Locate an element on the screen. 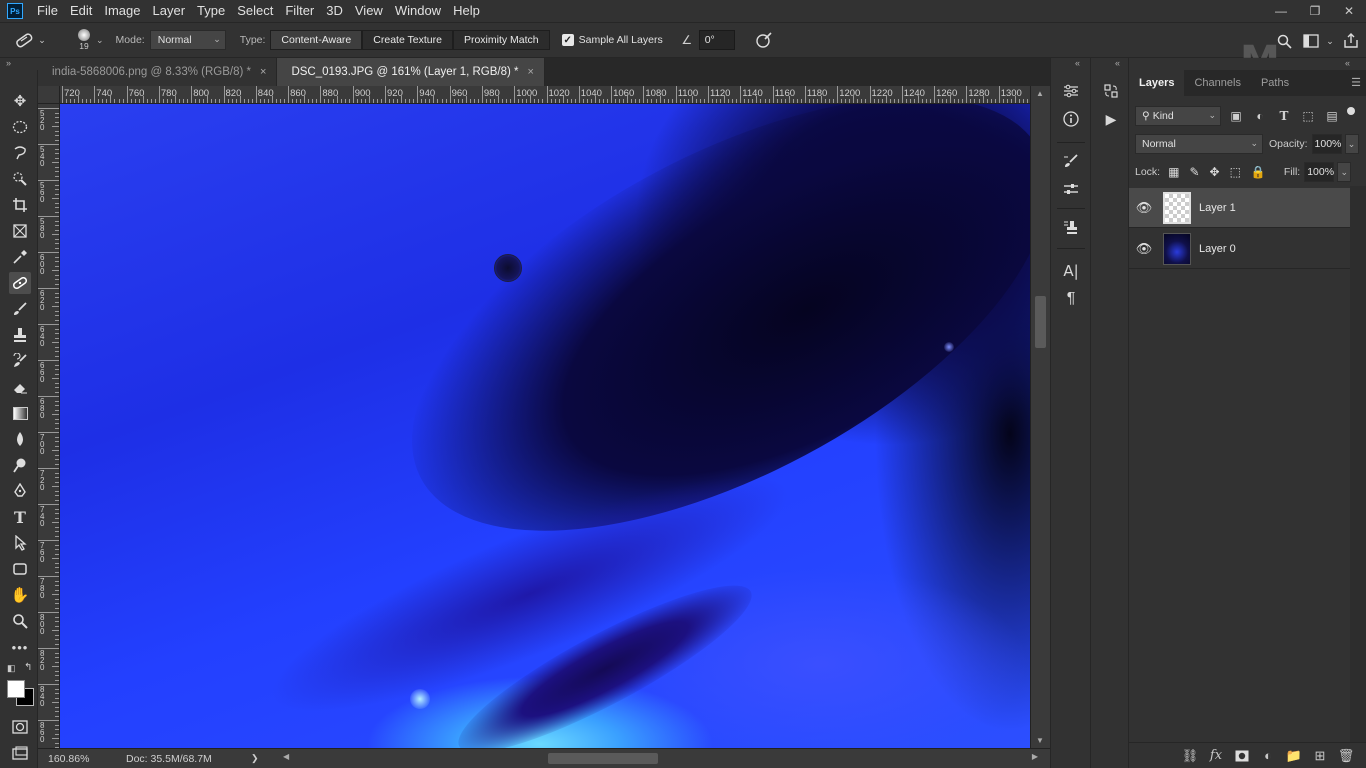  character-panel-icon: A| is located at coordinates (1071, 271).